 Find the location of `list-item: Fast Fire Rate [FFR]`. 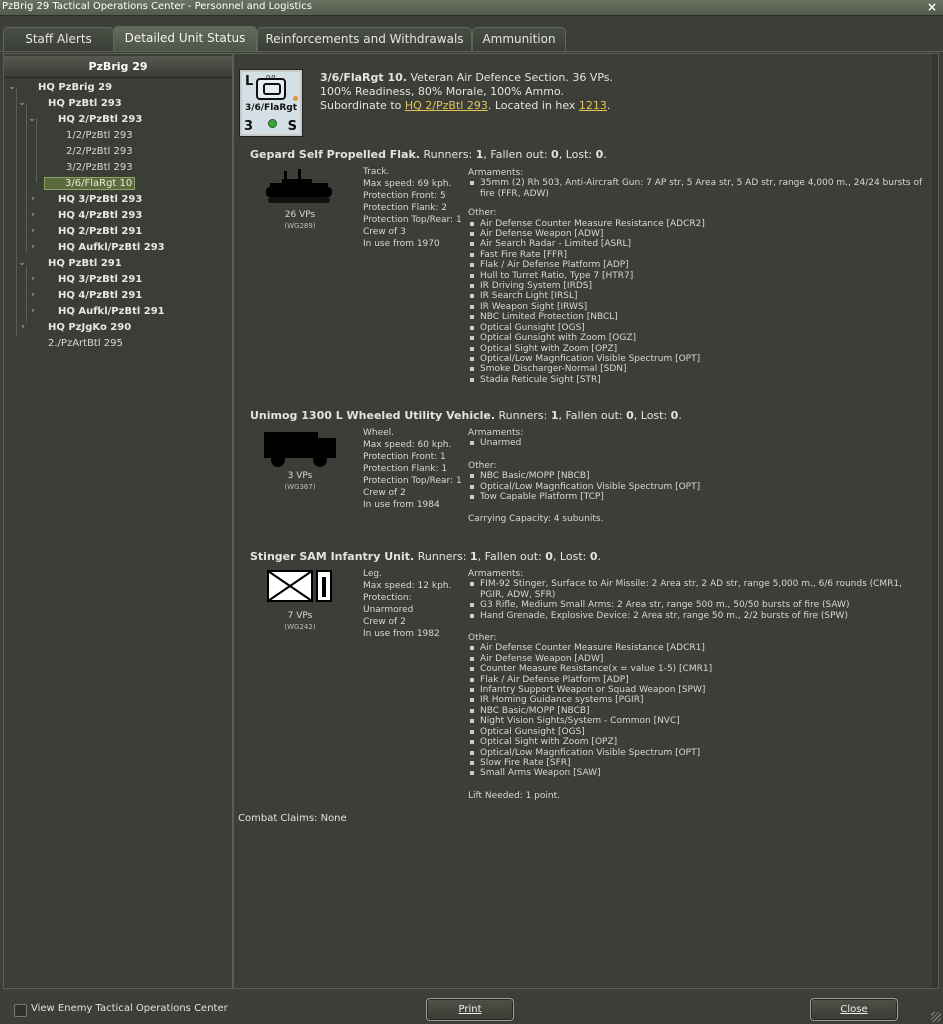

list-item: Fast Fire Rate [FFR] is located at coordinates (695, 255).